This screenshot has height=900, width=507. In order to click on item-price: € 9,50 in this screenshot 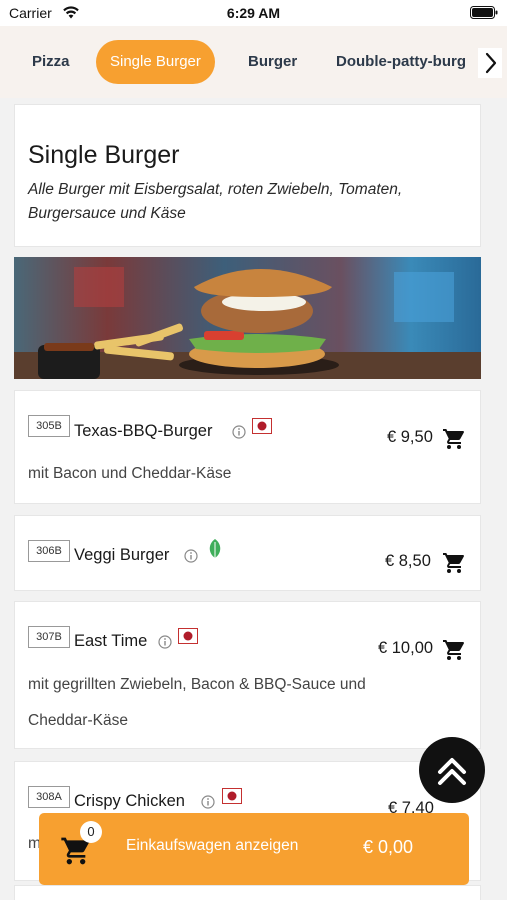, I will do `click(410, 437)`.